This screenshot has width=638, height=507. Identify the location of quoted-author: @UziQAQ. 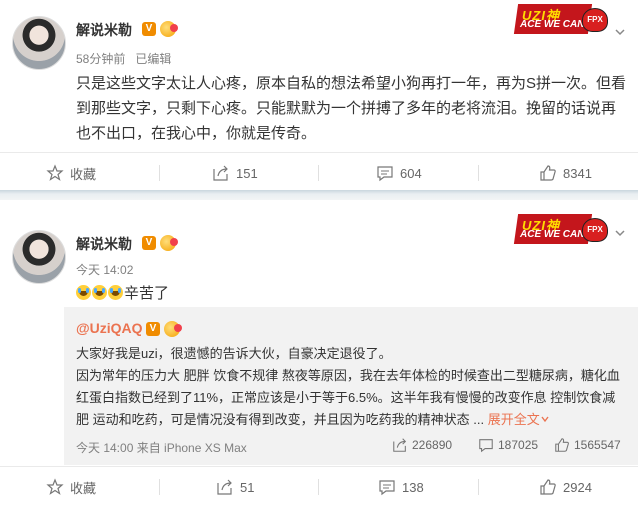
(109, 328).